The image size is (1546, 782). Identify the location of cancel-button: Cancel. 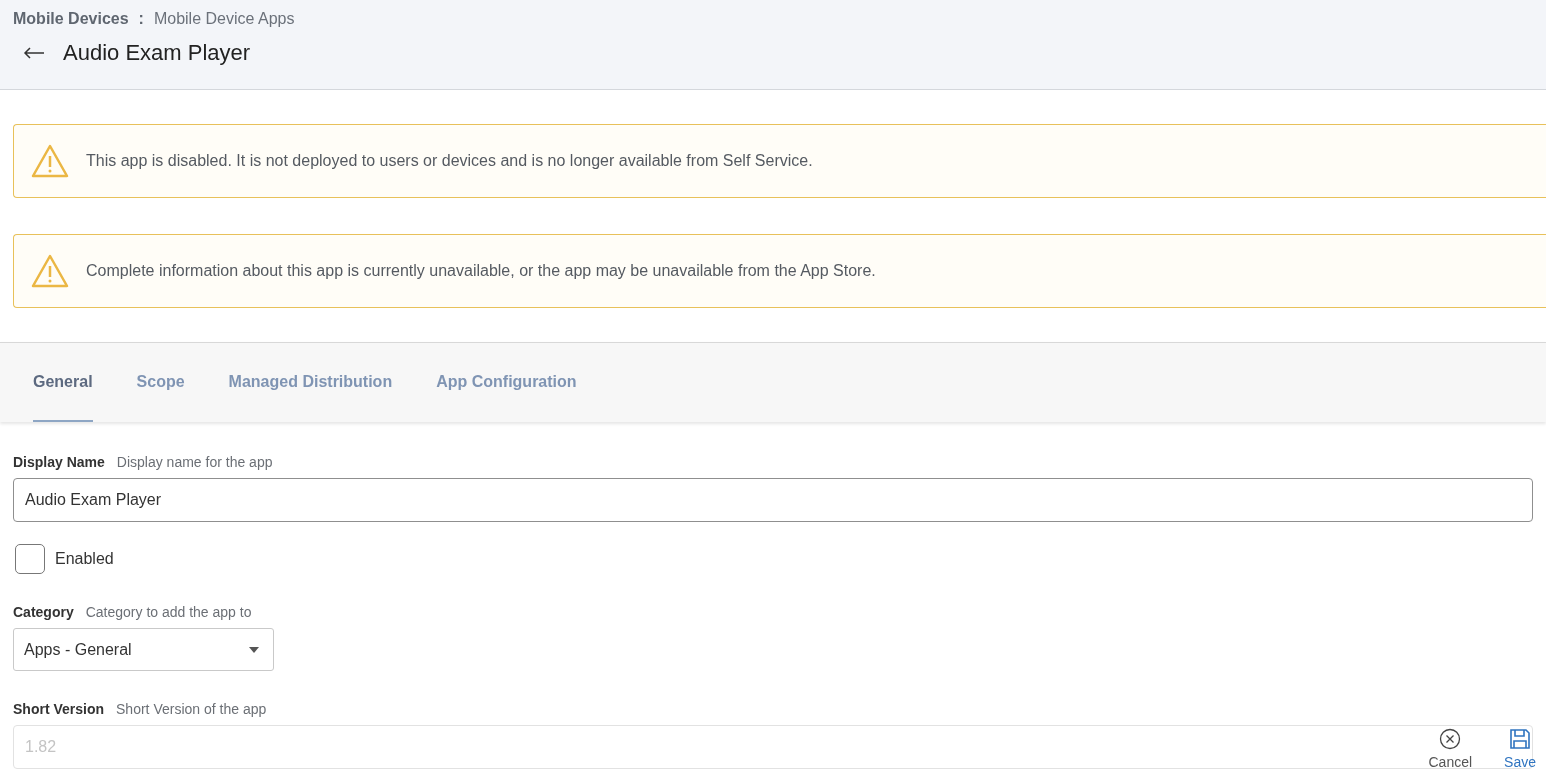
(1450, 749).